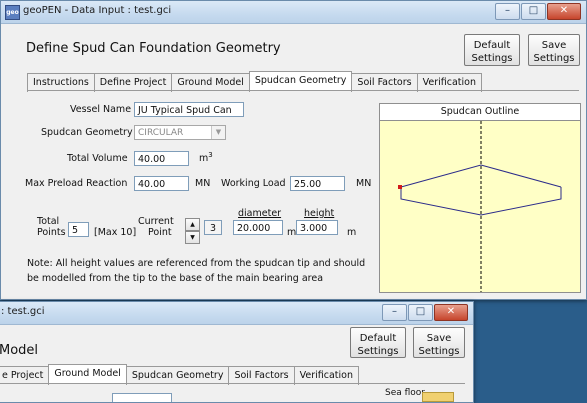 The height and width of the screenshot is (403, 587). Describe the element at coordinates (293, 12) in the screenshot. I see `main-title-bar: geo geoPEN - Data Input : test.gci – □ ✕` at that location.